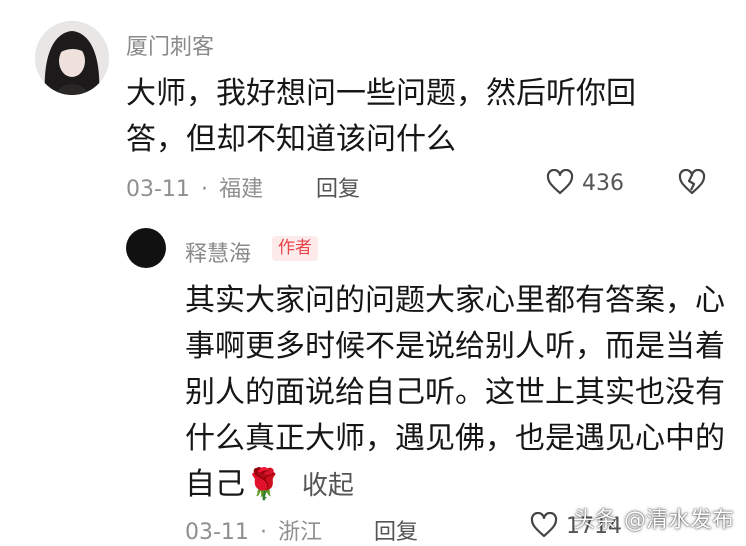 The image size is (746, 546). Describe the element at coordinates (381, 116) in the screenshot. I see `comment-text: 大师，我好想问一些问题，然后听你回答，但却不知道该问什么` at that location.